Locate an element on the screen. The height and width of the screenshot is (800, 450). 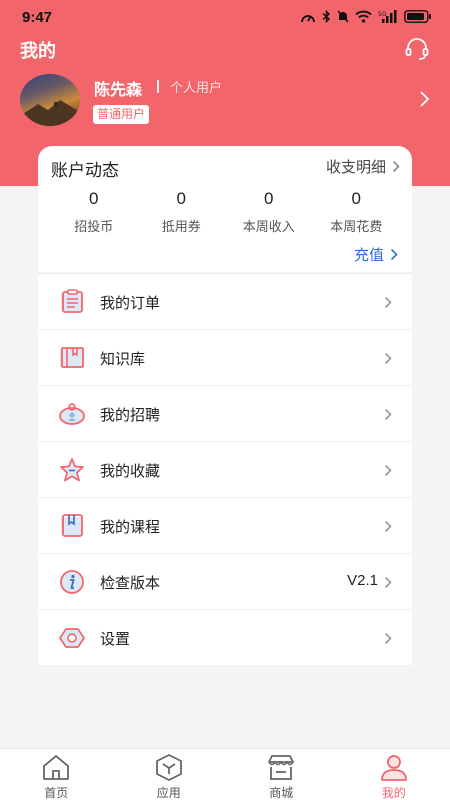
menu-item-my-courses: 我的课程 is located at coordinates (225, 525).